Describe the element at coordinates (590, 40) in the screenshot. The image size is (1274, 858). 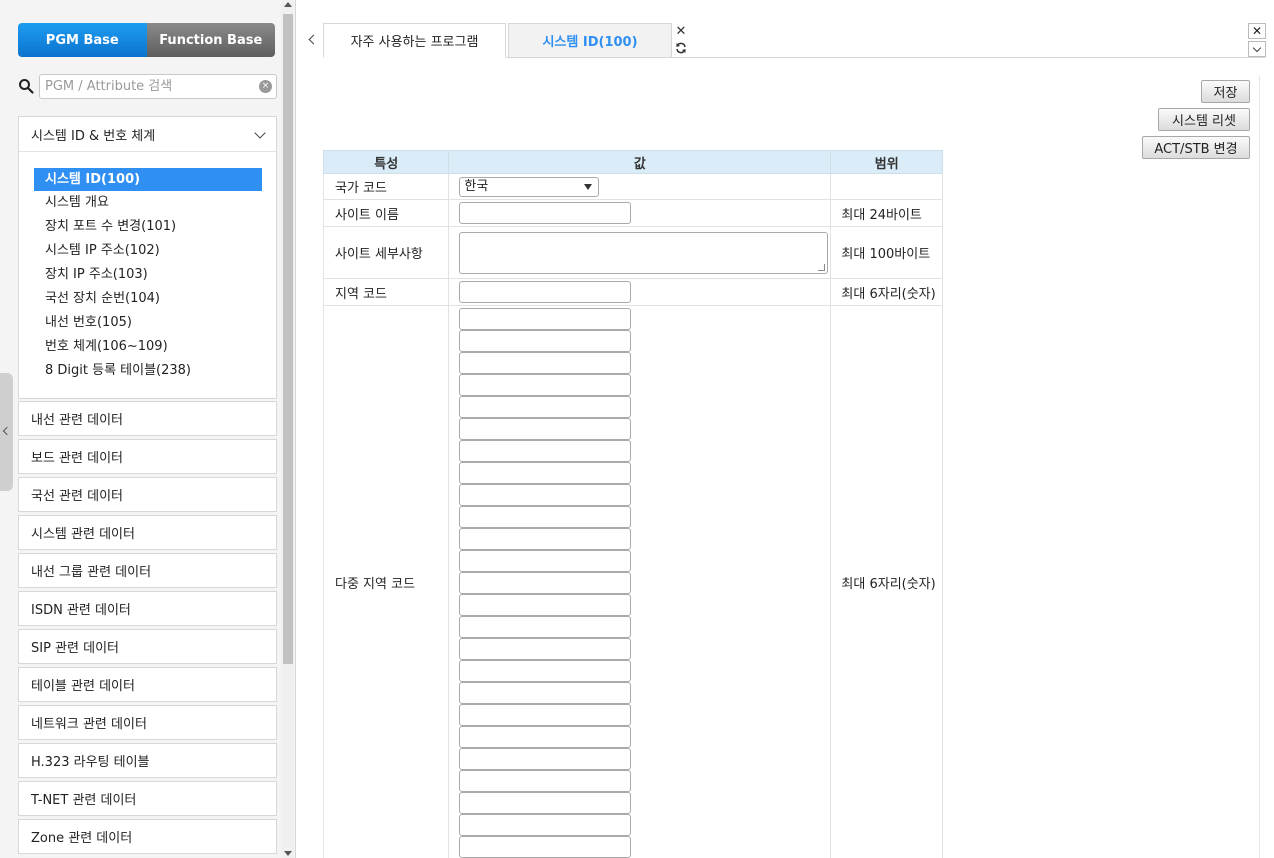
I see `tab-system-id: 시스템 ID(100)` at that location.